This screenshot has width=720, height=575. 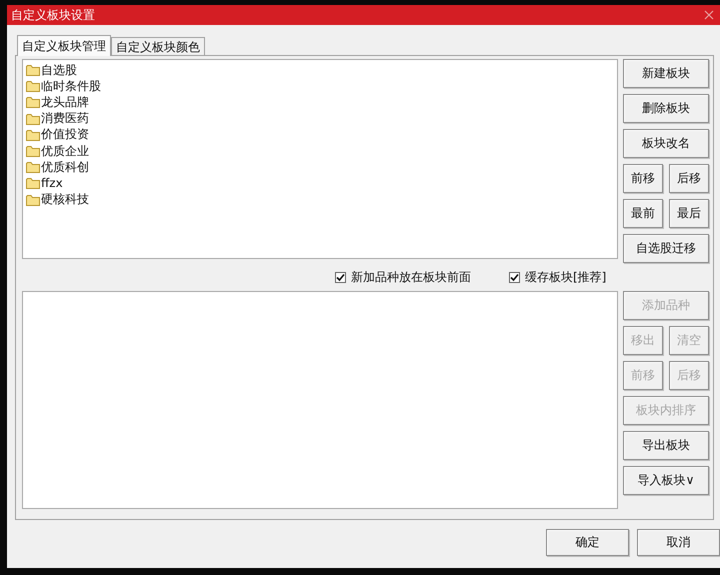 I want to click on small-button: 后移, so click(x=689, y=178).